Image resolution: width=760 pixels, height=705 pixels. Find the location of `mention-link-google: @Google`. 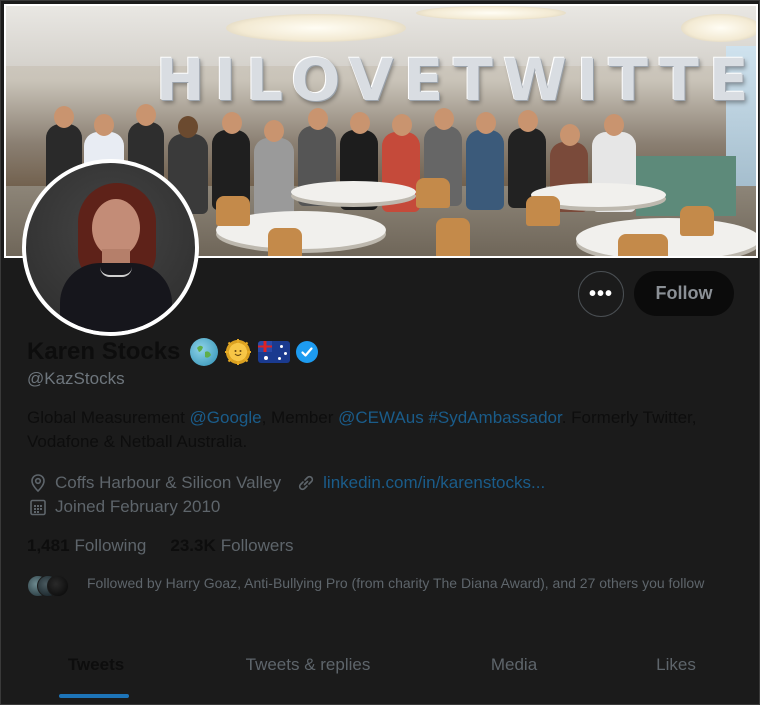

mention-link-google: @Google is located at coordinates (226, 417).